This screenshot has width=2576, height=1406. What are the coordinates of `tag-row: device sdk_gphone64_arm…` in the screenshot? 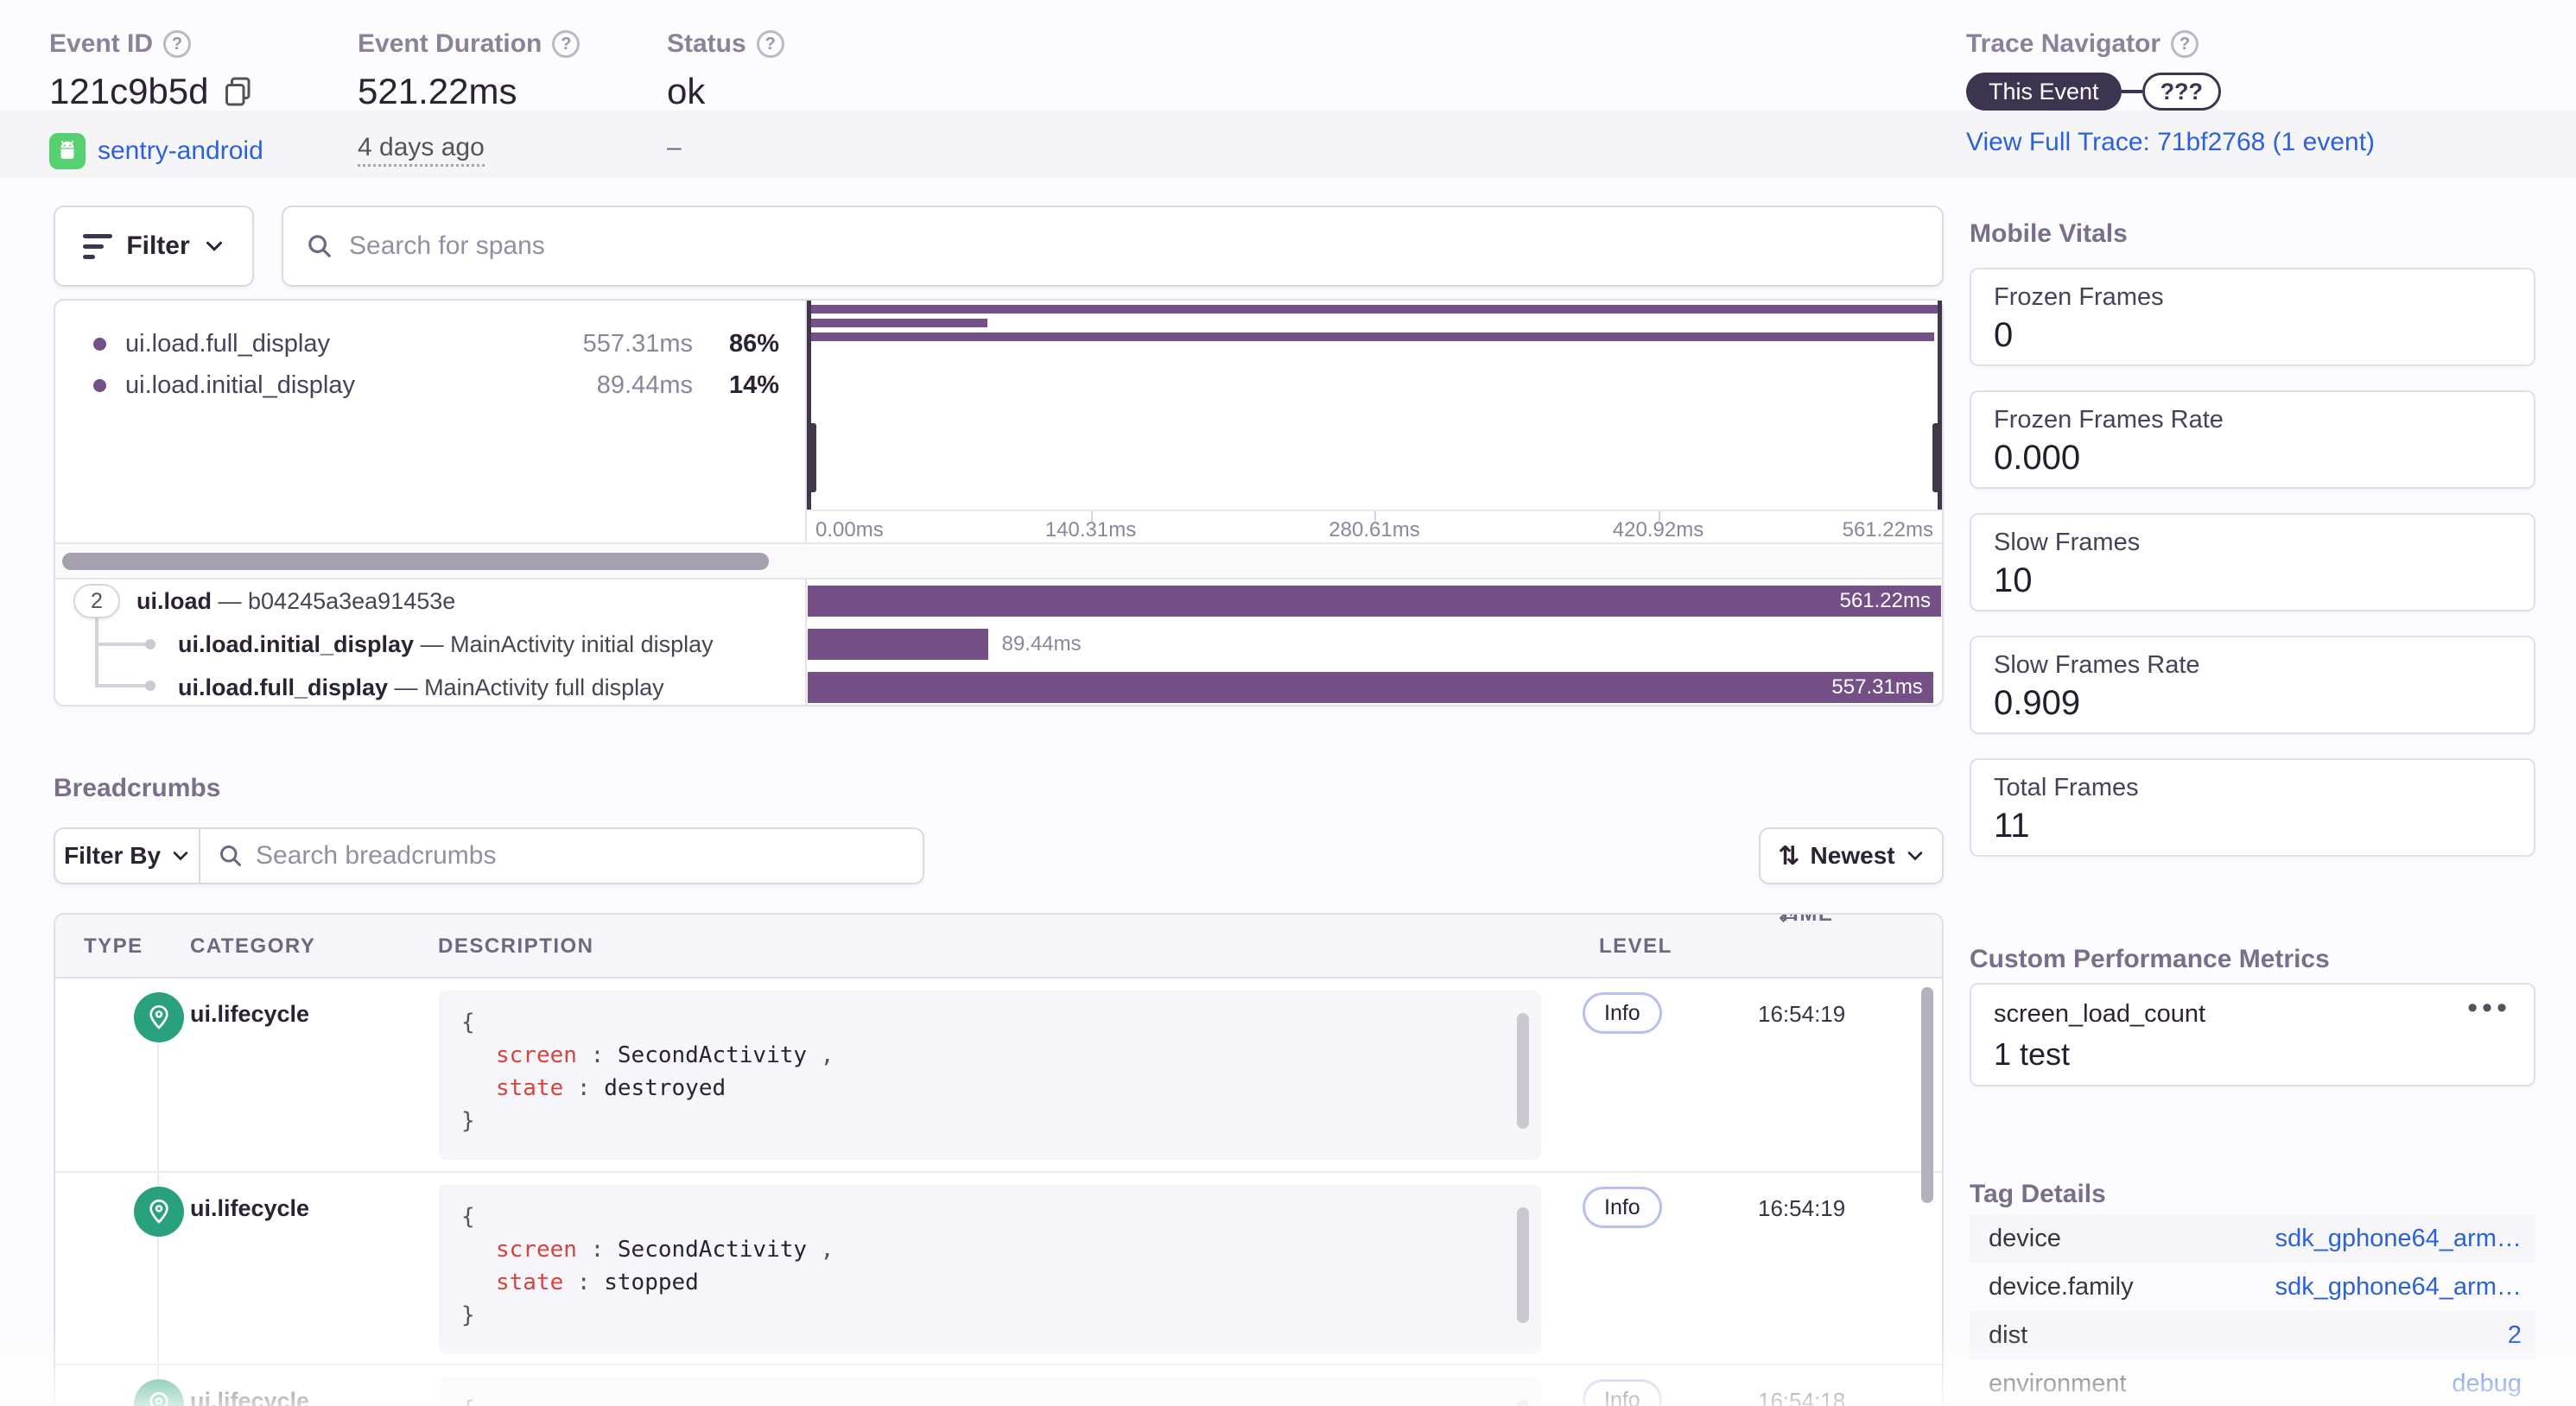 It's located at (2252, 1239).